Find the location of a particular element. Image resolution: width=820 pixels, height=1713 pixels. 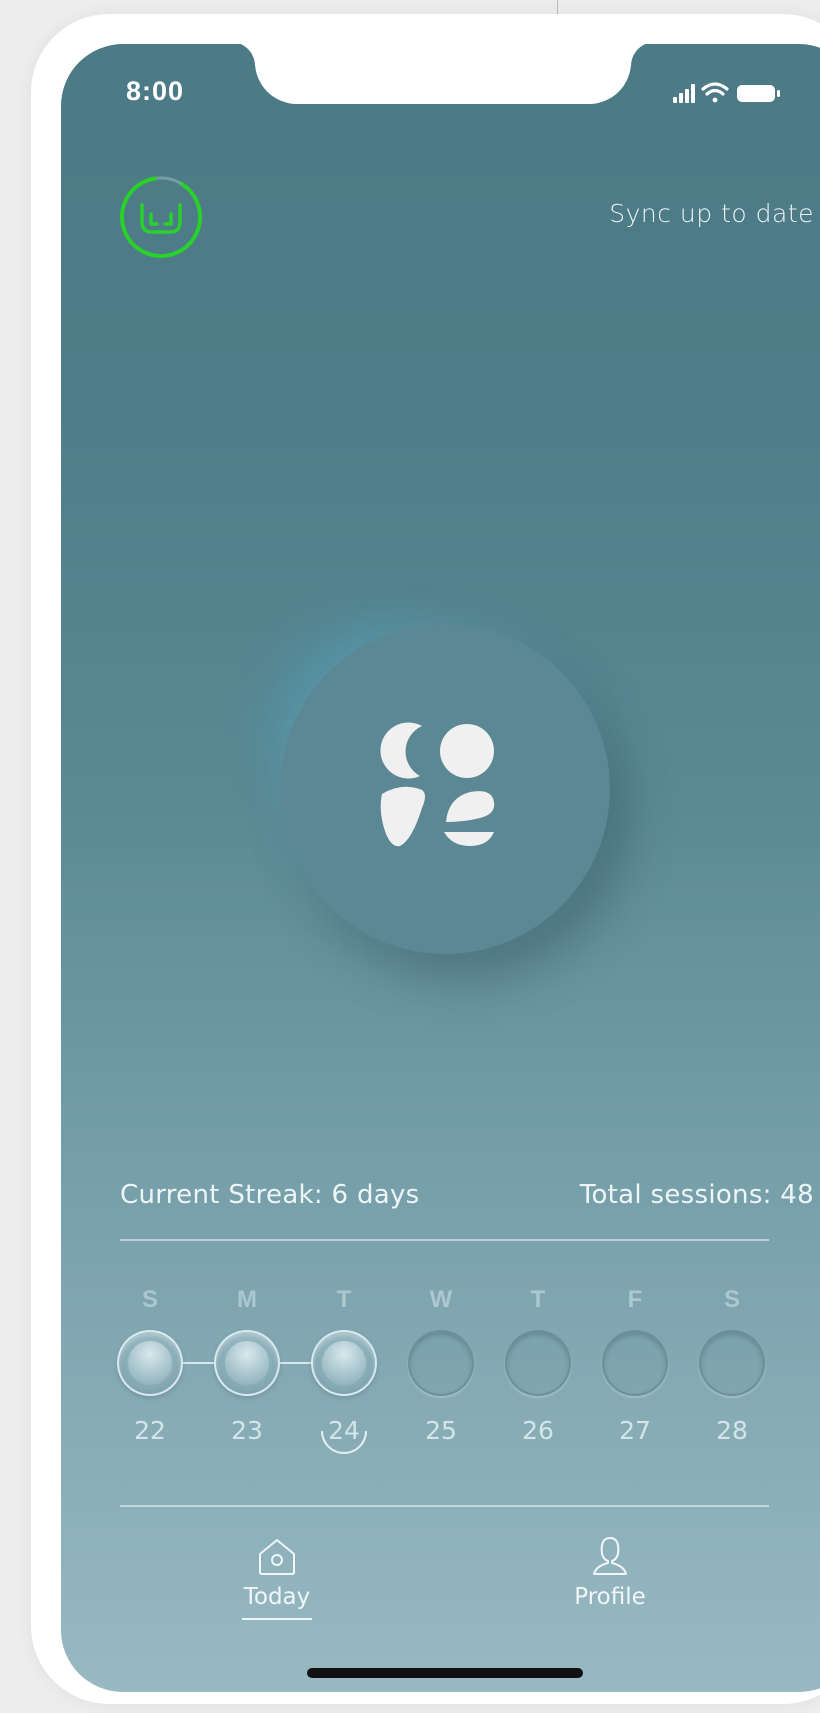

day-date: 27 is located at coordinates (635, 1430).